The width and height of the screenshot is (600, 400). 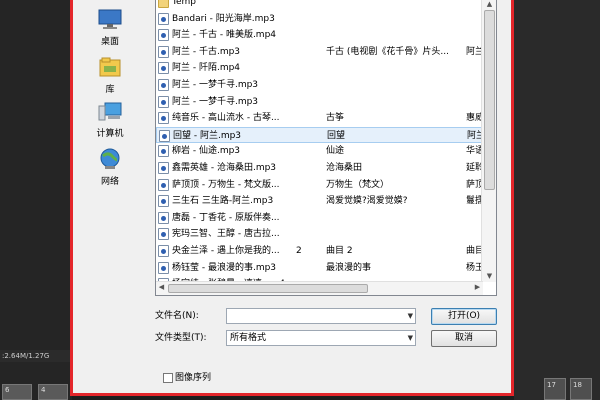 I want to click on file-row: 纯音乐 - 高山流水 - 古琴... 古筝 惠威, so click(x=321, y=118).